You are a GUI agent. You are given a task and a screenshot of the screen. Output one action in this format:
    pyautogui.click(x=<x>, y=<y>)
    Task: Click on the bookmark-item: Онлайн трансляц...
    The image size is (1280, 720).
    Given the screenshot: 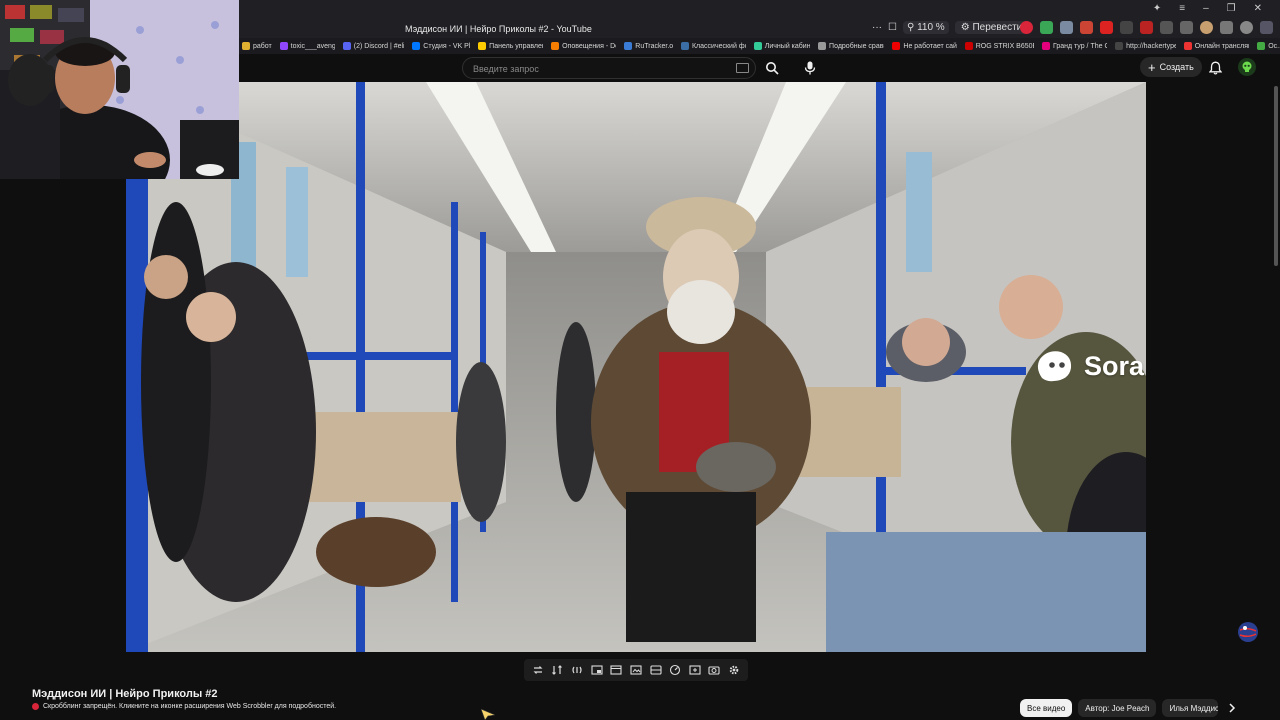 What is the action you would take?
    pyautogui.click(x=1216, y=46)
    